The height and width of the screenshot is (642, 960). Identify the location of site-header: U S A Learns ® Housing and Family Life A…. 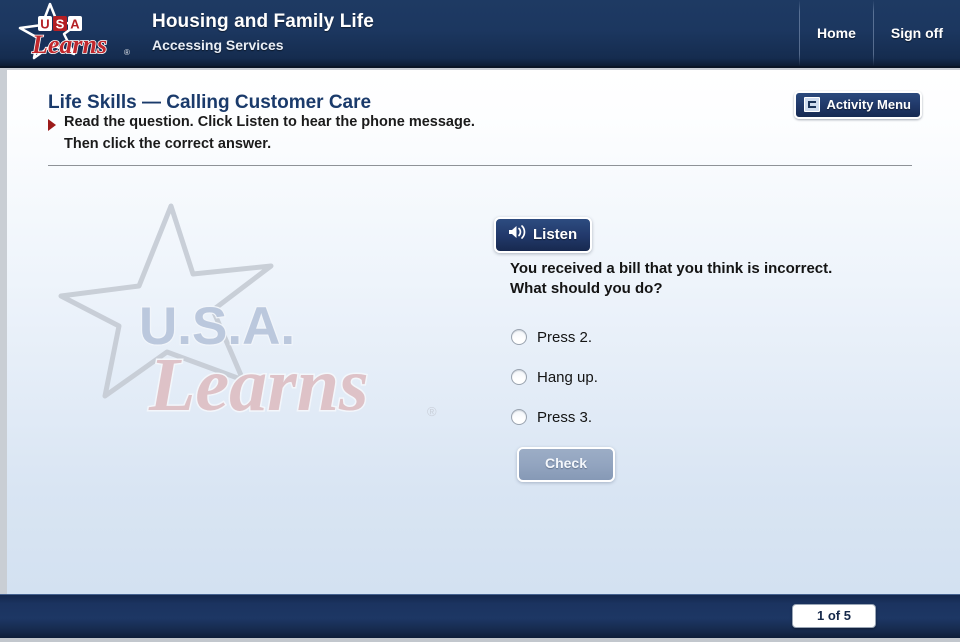
(480, 34).